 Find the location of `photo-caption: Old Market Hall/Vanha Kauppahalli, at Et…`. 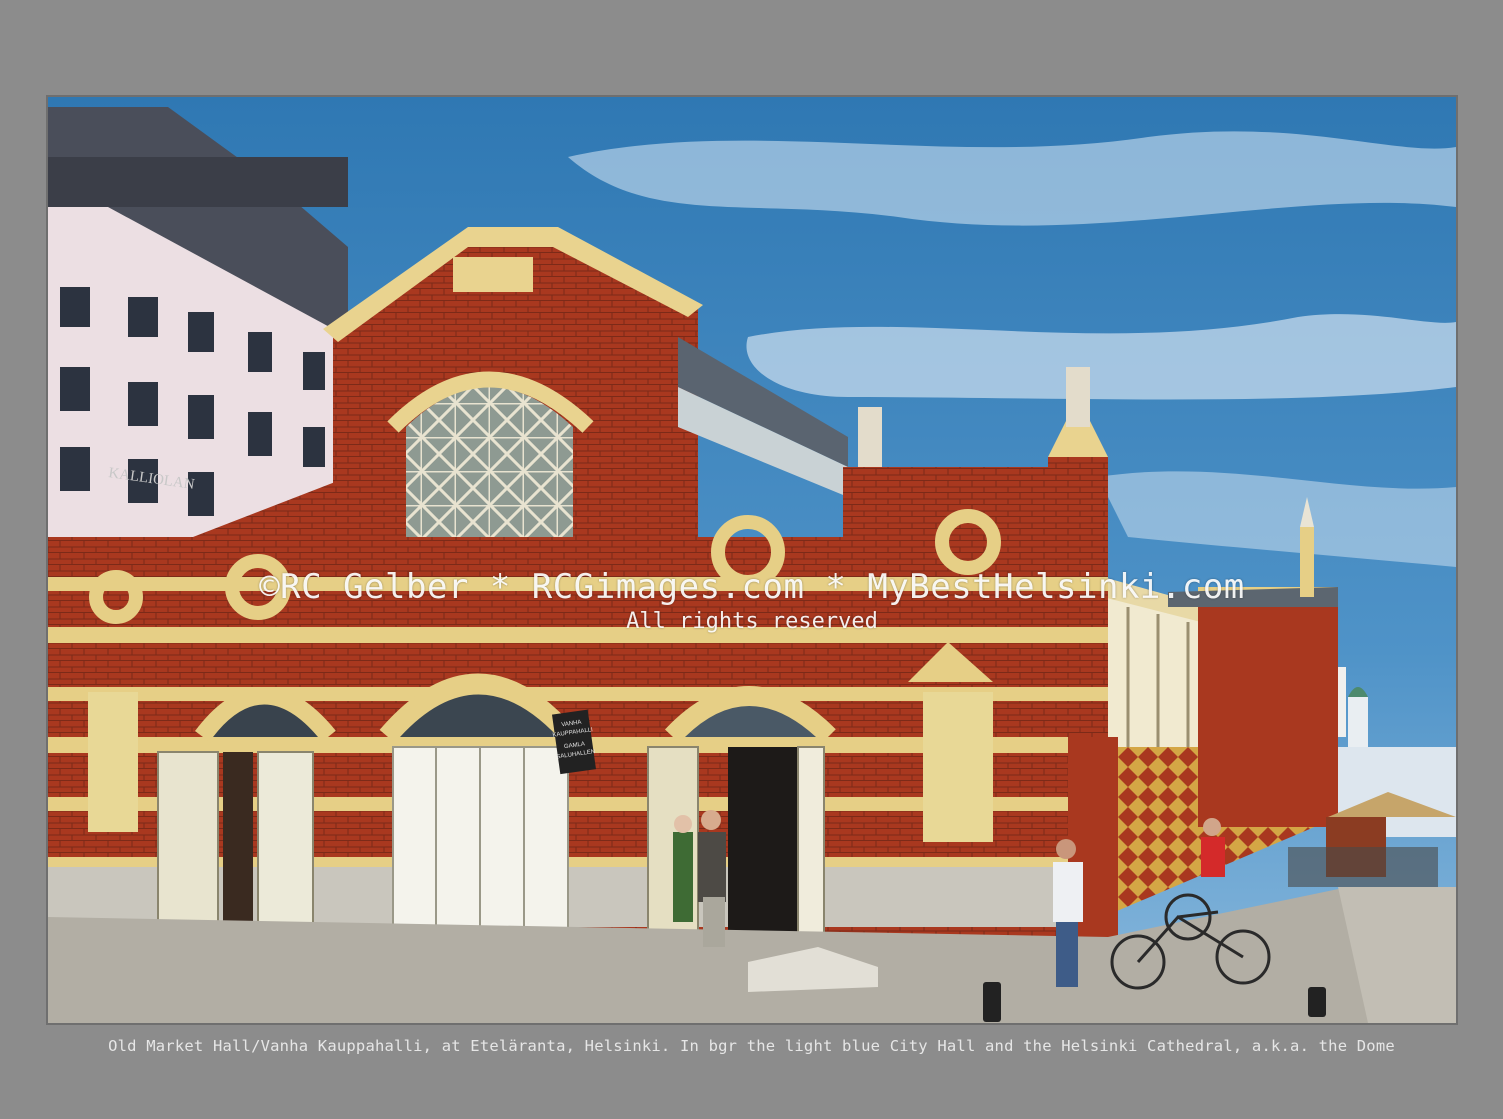

photo-caption: Old Market Hall/Vanha Kauppahalli, at Et… is located at coordinates (751, 1046).